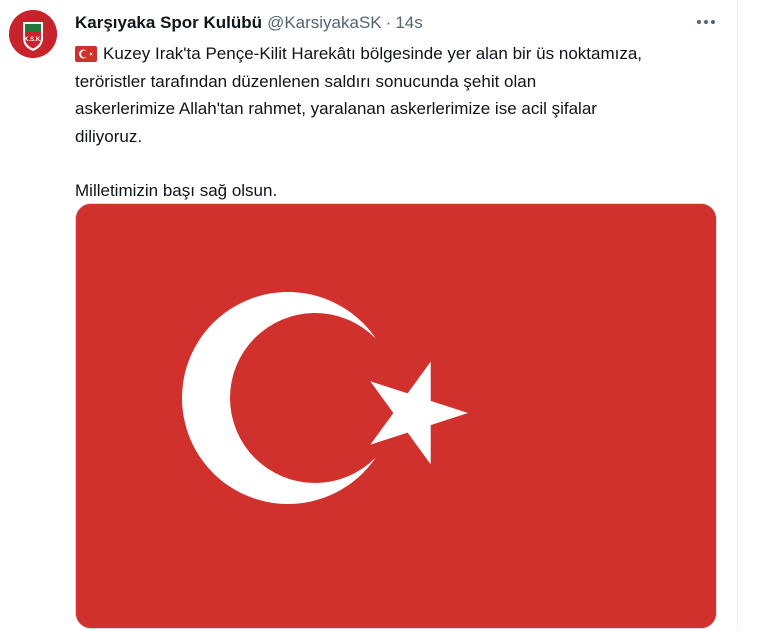 The image size is (767, 631). What do you see at coordinates (176, 190) in the screenshot?
I see `tweet-text-line-5: Milletimizin başı sağ olsun.` at bounding box center [176, 190].